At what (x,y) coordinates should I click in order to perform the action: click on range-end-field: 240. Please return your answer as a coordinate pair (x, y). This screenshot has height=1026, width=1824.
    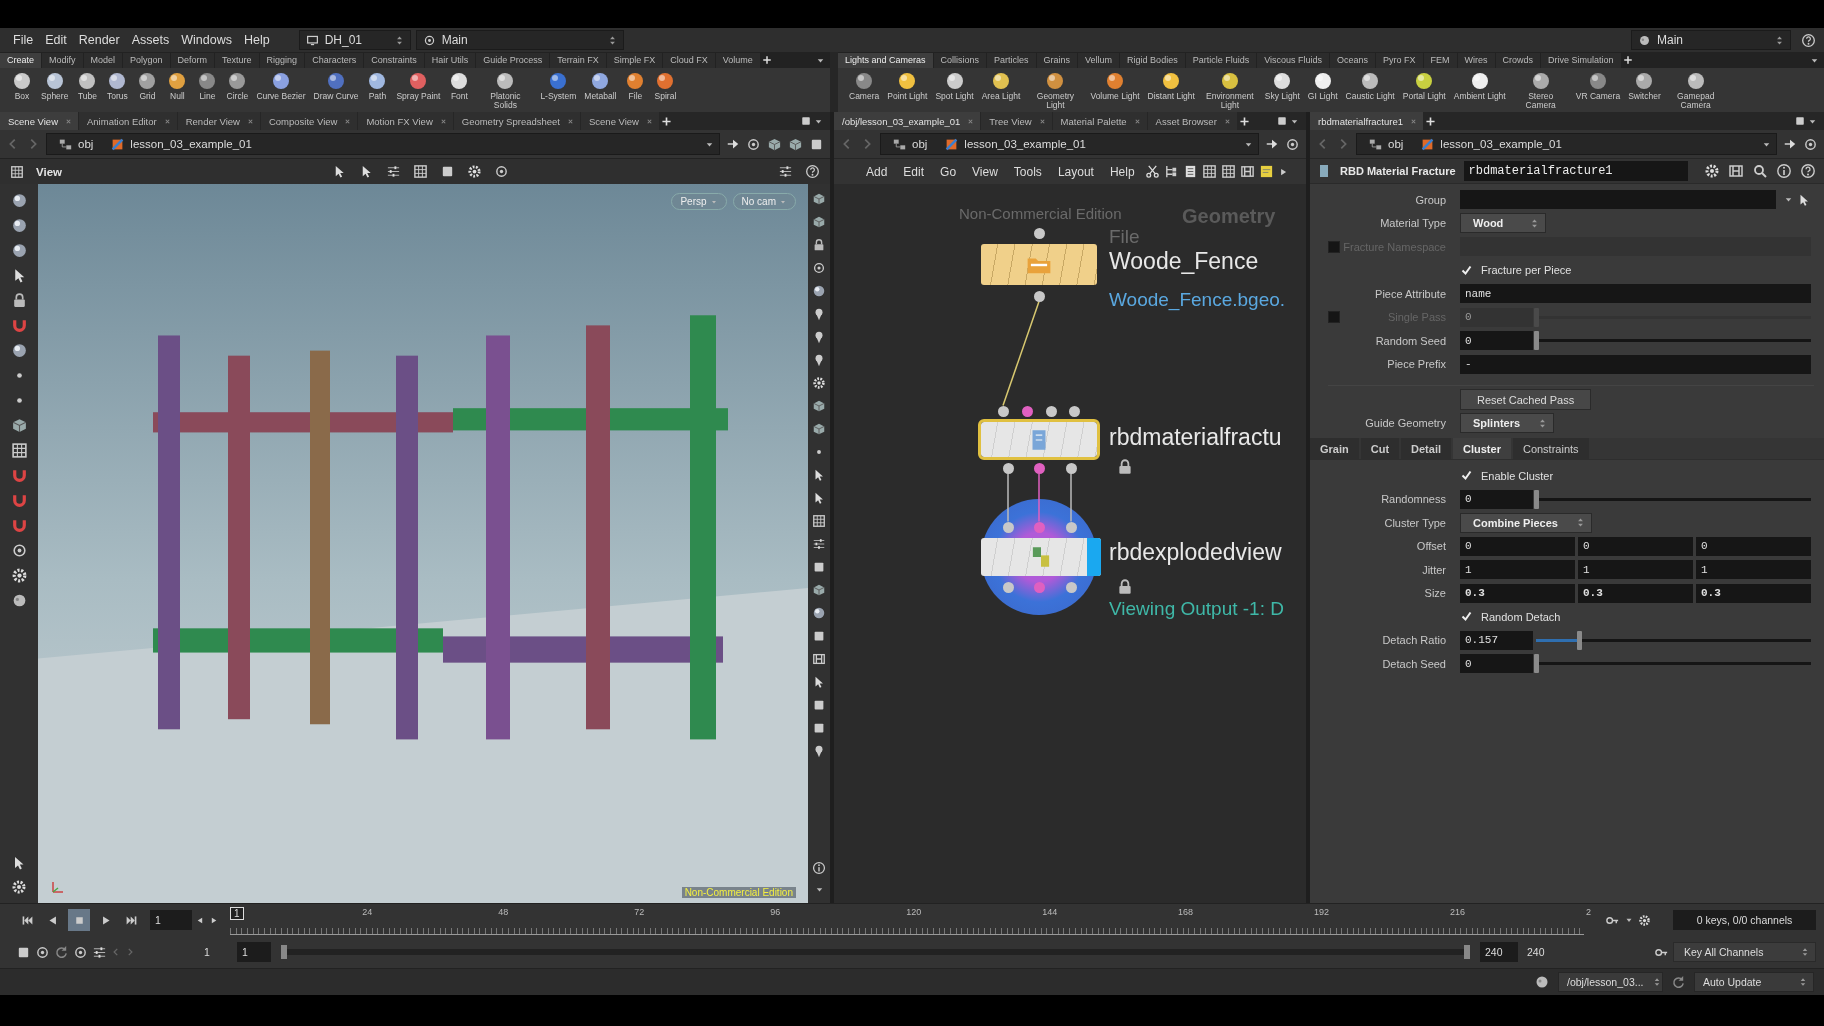
    Looking at the image, I should click on (1499, 952).